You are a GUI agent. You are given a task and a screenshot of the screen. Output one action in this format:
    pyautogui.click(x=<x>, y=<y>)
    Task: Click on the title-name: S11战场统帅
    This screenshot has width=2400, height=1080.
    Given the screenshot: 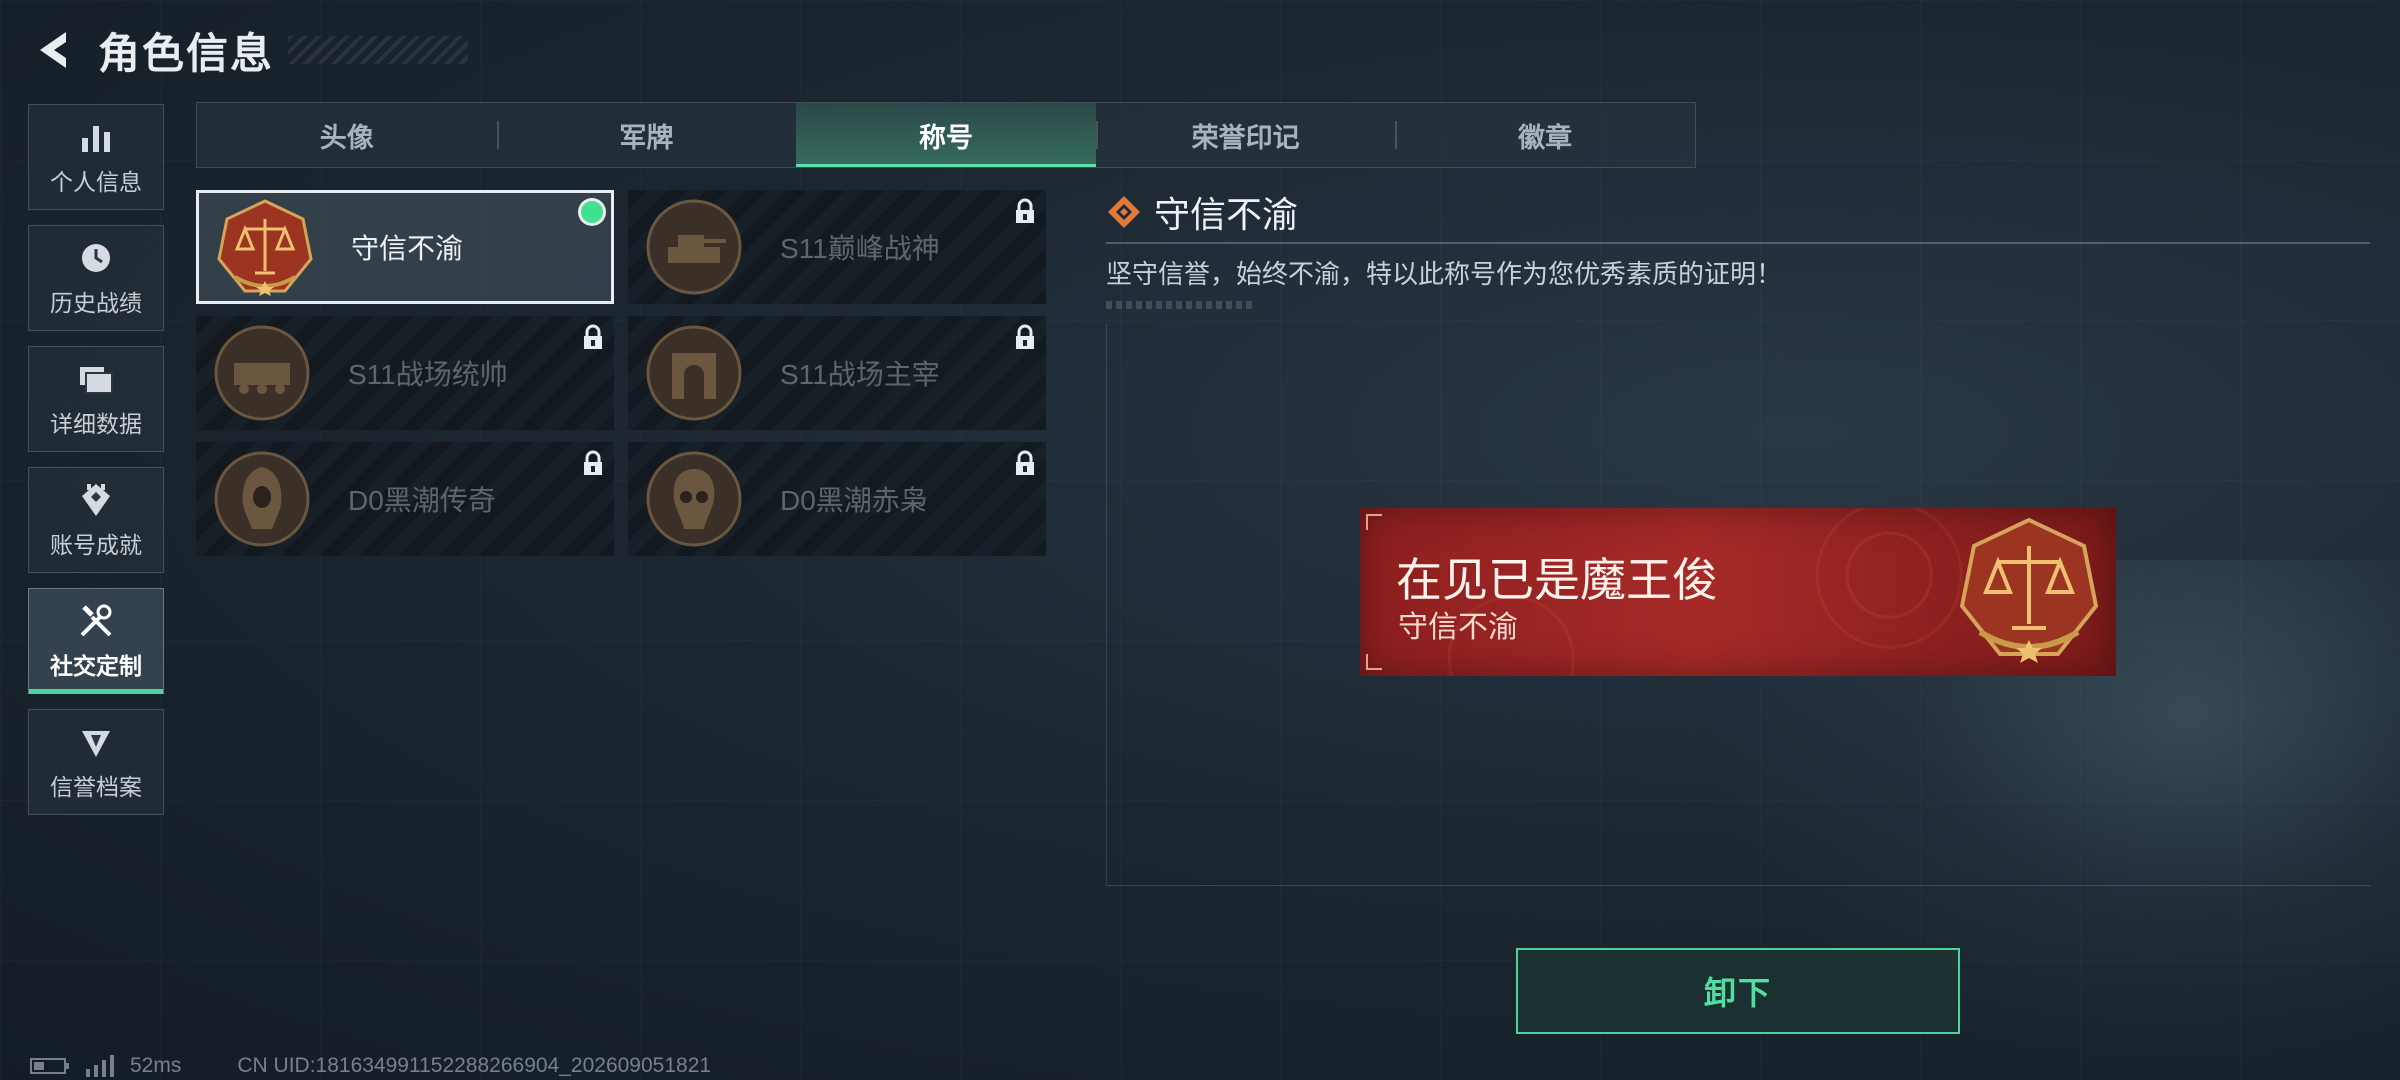 What is the action you would take?
    pyautogui.click(x=428, y=374)
    